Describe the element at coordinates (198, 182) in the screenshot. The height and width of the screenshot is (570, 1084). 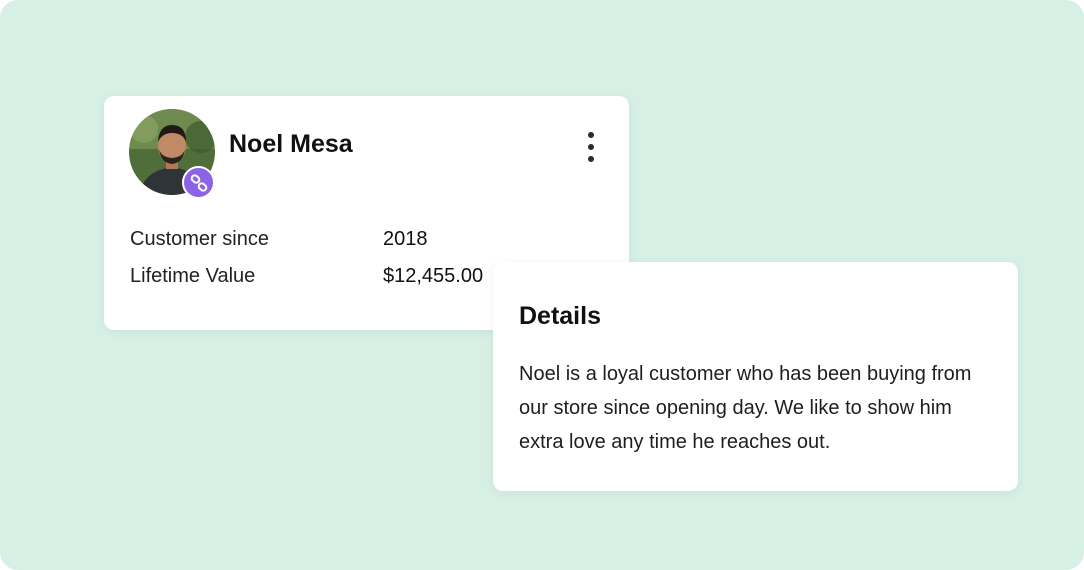
I see `link-icon` at that location.